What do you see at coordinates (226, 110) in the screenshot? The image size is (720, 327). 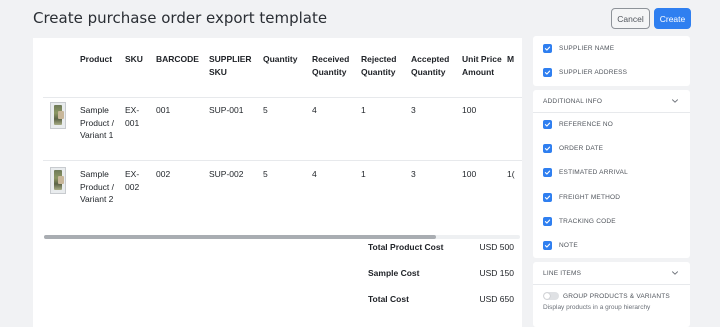 I see `cell-supplier-sku: SUP-001` at bounding box center [226, 110].